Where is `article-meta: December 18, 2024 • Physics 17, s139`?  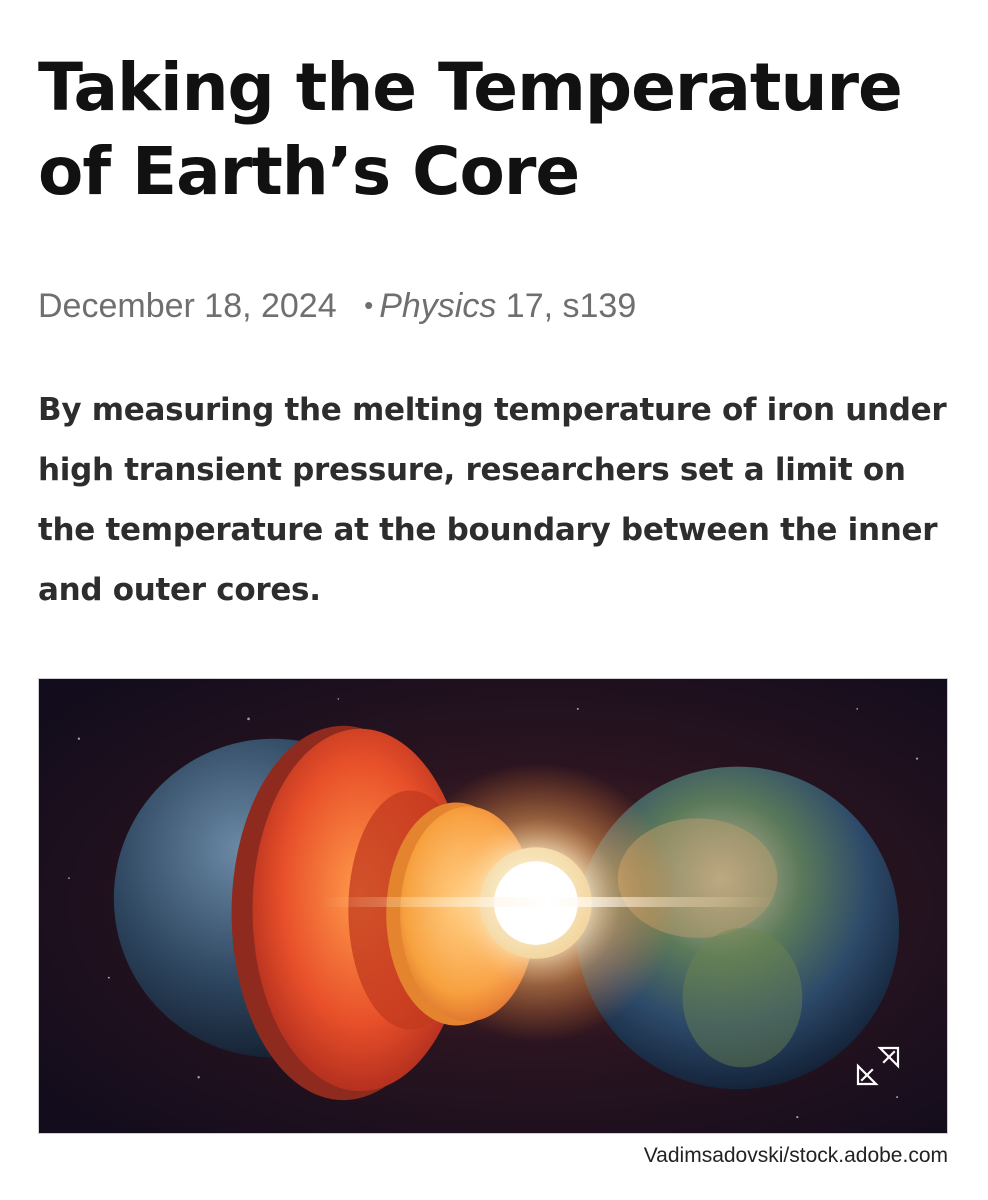
article-meta: December 18, 2024 • Physics 17, s139 is located at coordinates (337, 307).